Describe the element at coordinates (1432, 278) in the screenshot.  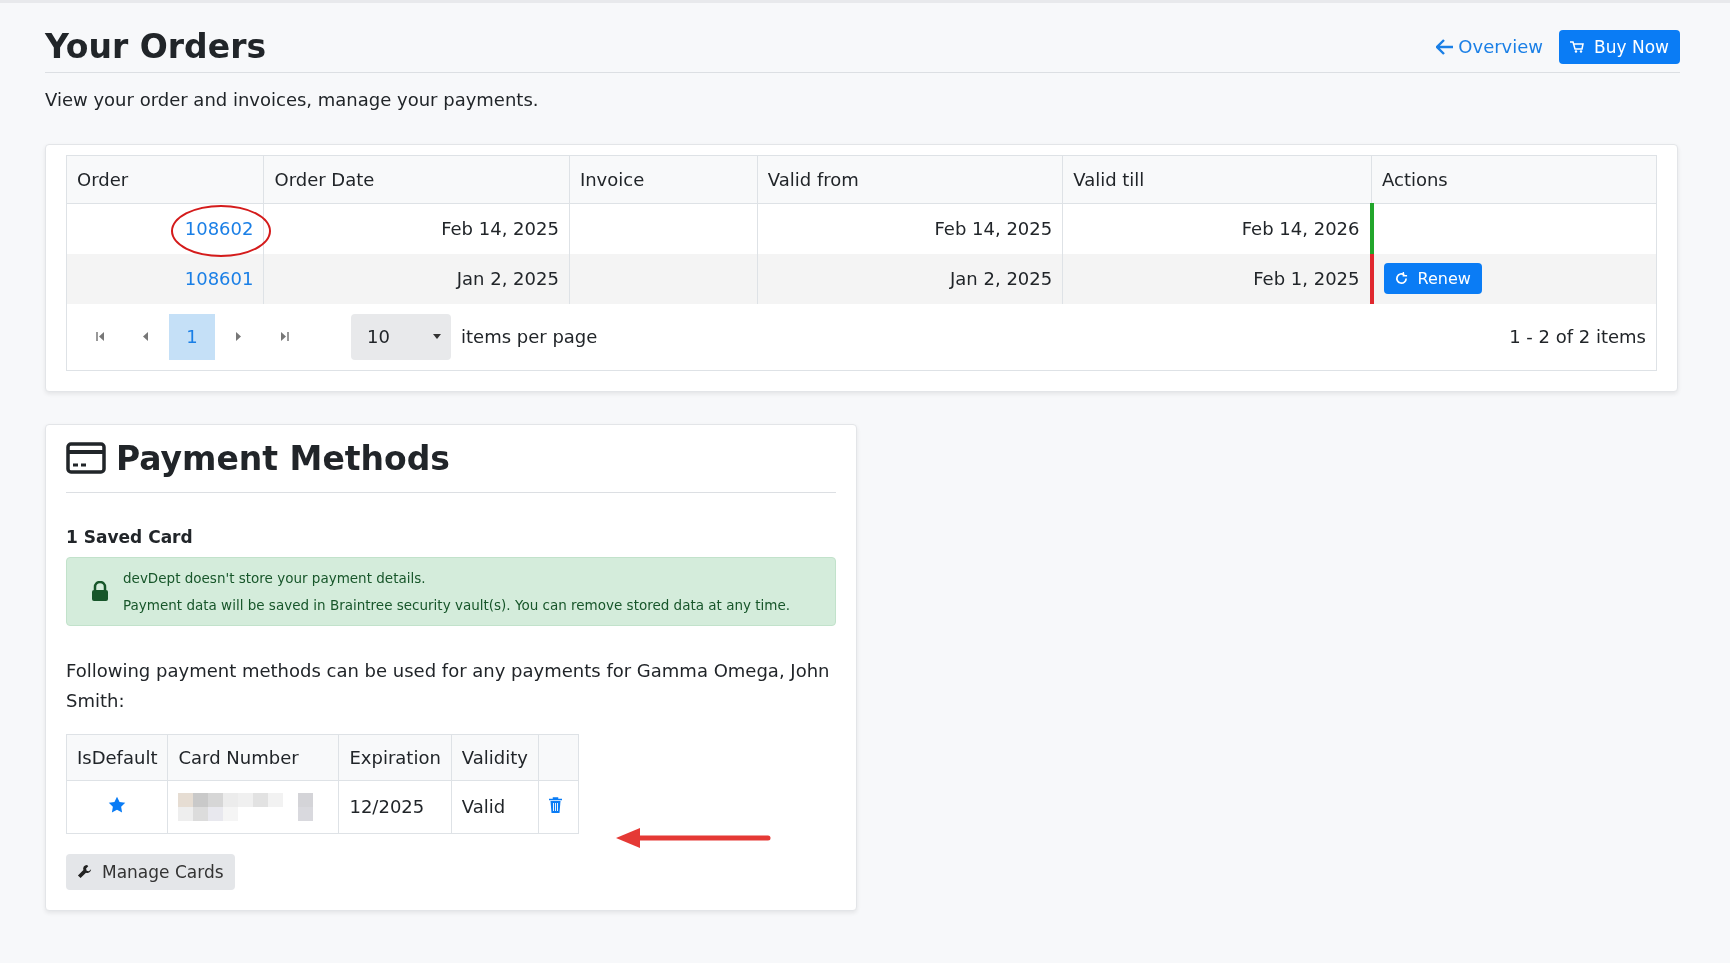
I see `renew-button: Renew` at that location.